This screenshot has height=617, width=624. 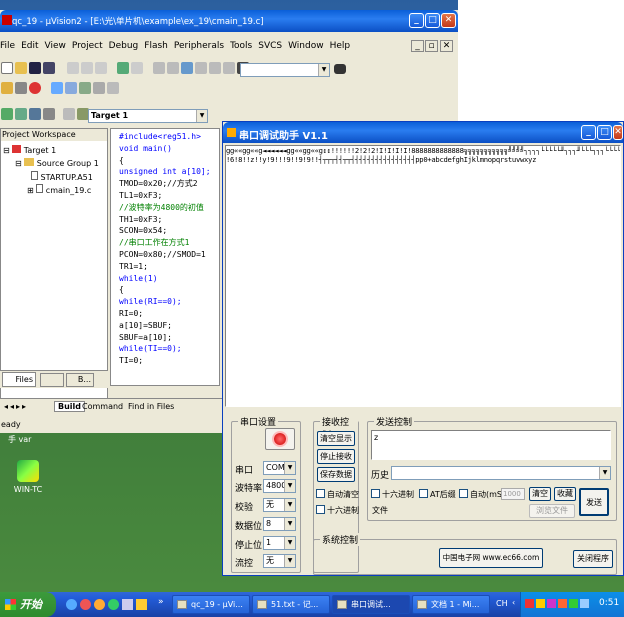 I want to click on ql-ie-icon, so click(x=71, y=604).